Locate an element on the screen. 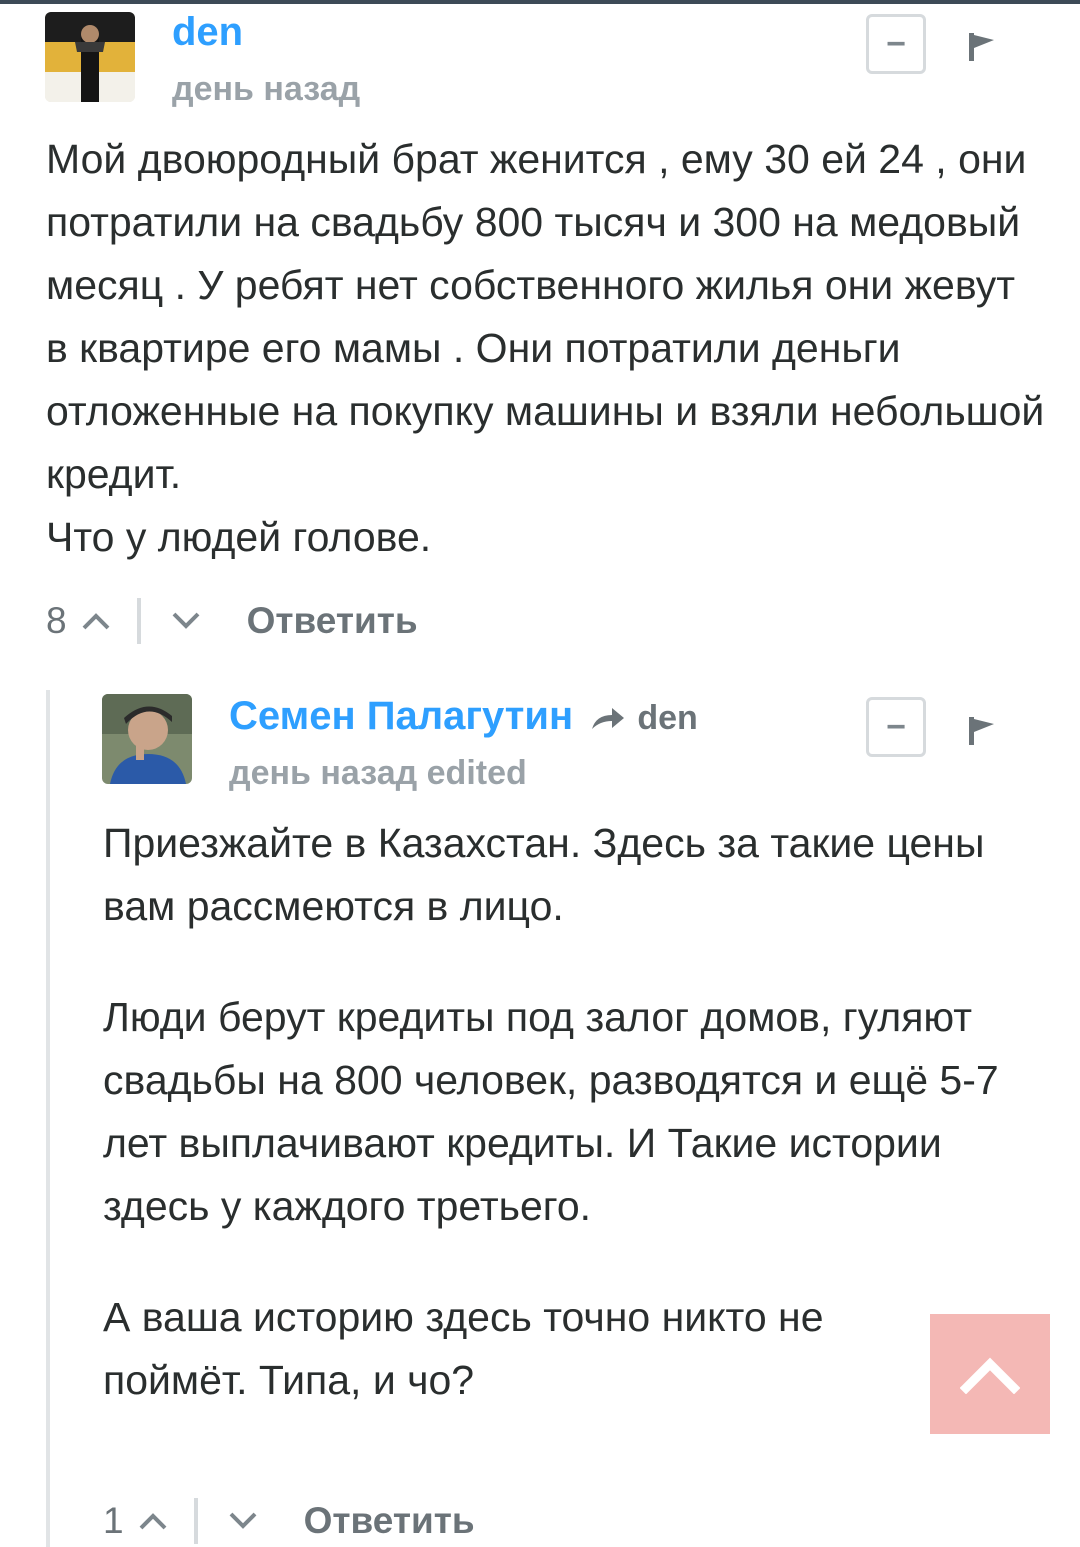  comment-paragraph: Что у людей голове. is located at coordinates (239, 537).